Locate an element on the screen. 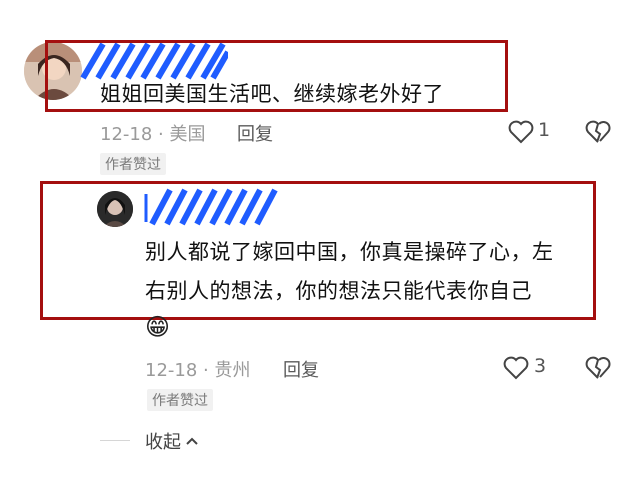 The image size is (640, 485). comment-date-location: 12-18 · 美国 is located at coordinates (153, 134).